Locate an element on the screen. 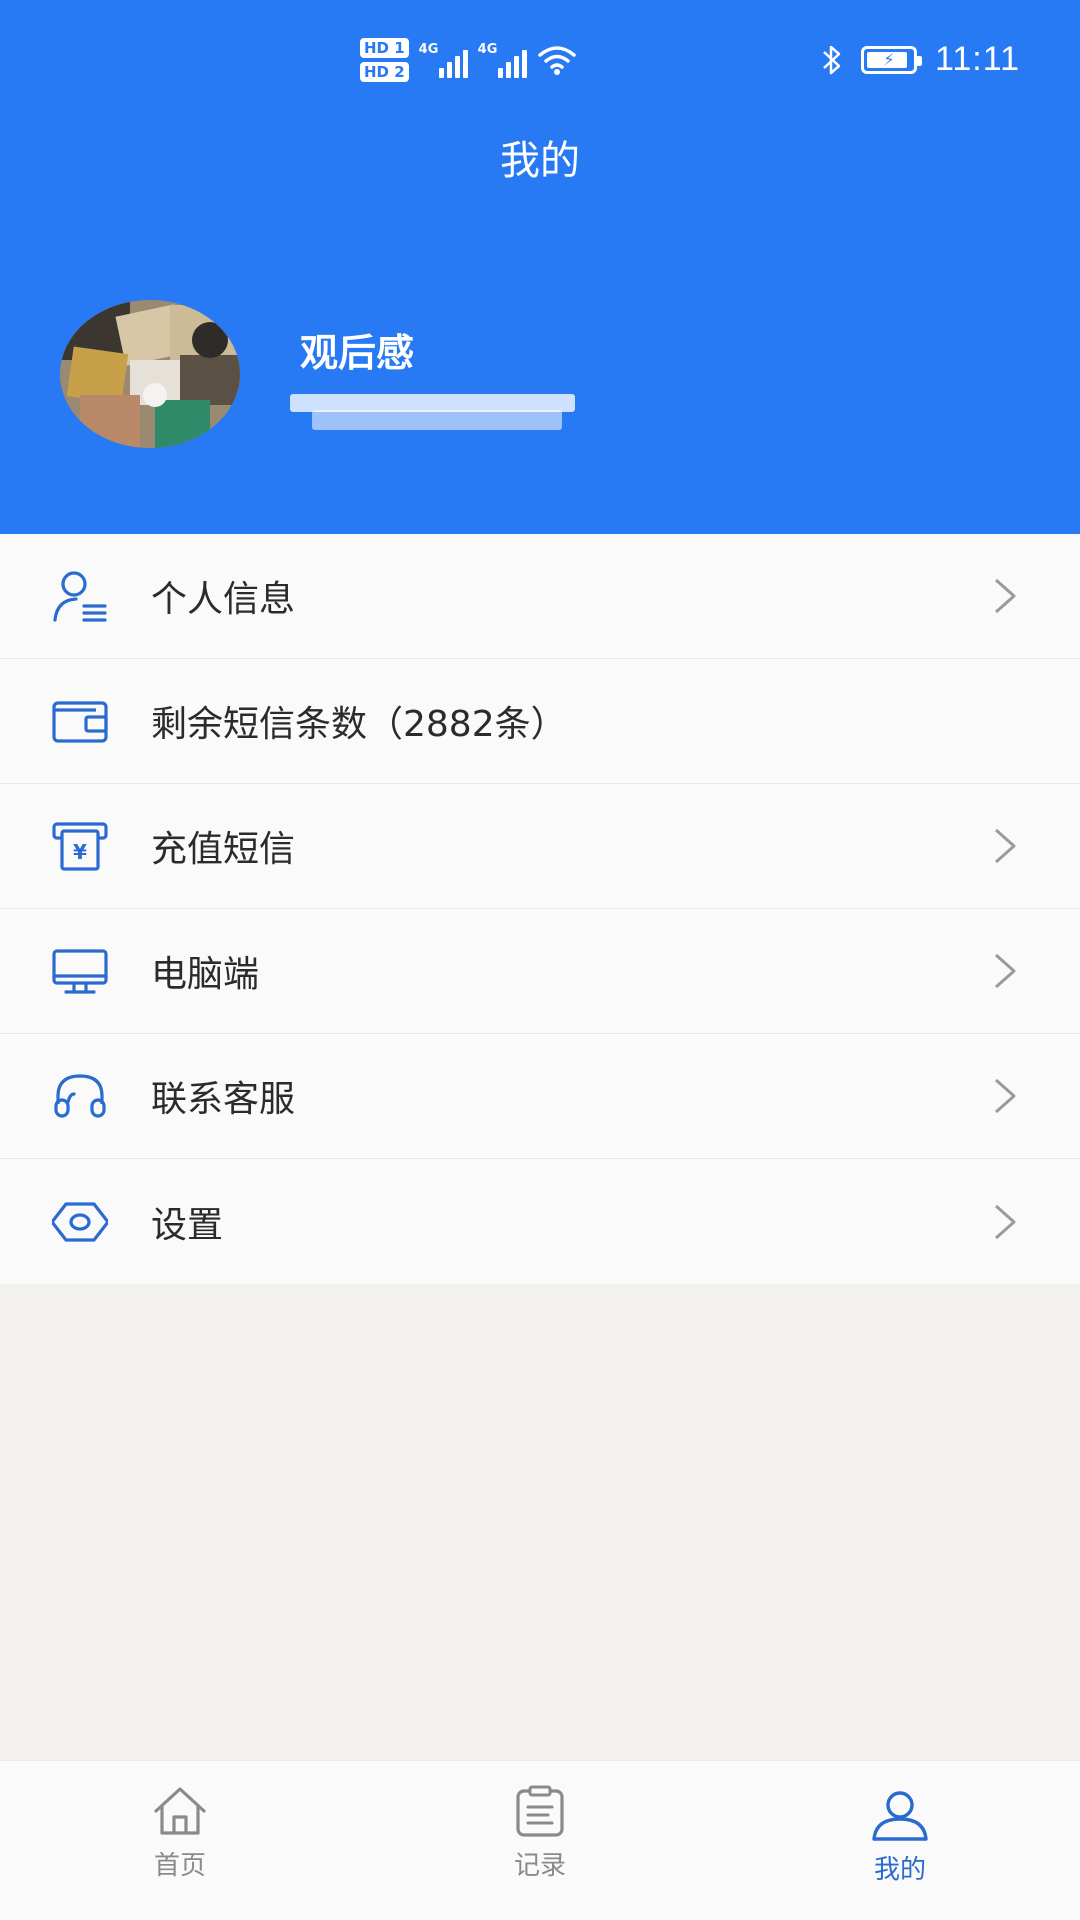 The width and height of the screenshot is (1080, 1920). tab-records: 记录 is located at coordinates (540, 1840).